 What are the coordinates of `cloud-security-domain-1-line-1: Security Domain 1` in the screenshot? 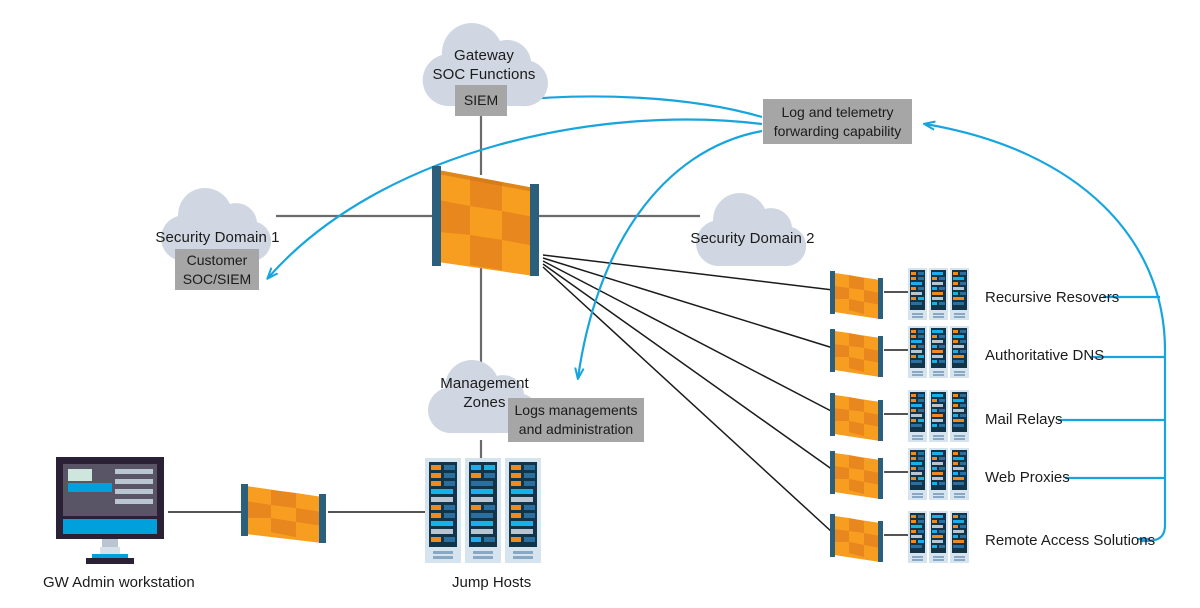 It's located at (217, 237).